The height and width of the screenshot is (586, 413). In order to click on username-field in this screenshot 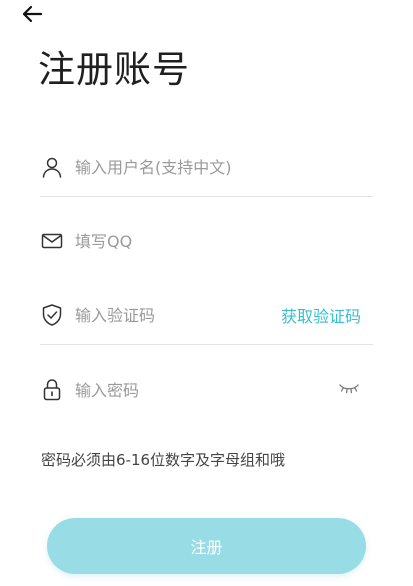, I will do `click(206, 167)`.